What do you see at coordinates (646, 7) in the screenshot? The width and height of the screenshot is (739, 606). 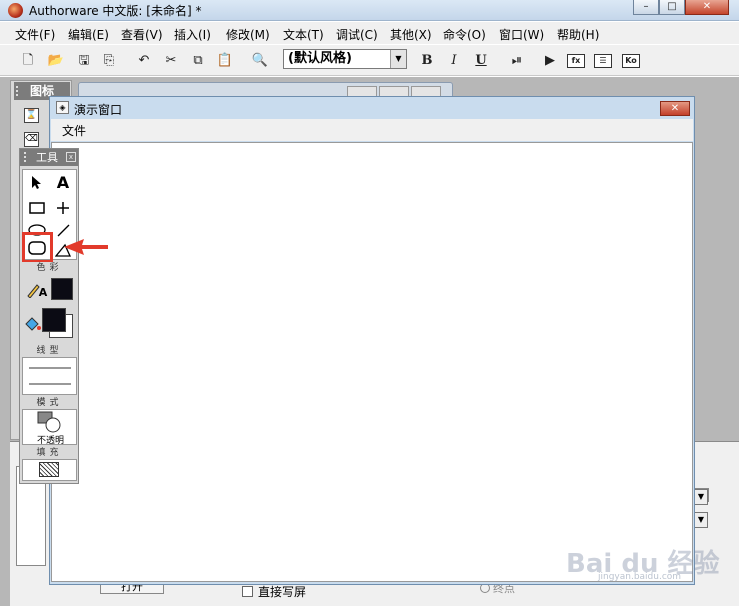 I see `minimize-button: –` at bounding box center [646, 7].